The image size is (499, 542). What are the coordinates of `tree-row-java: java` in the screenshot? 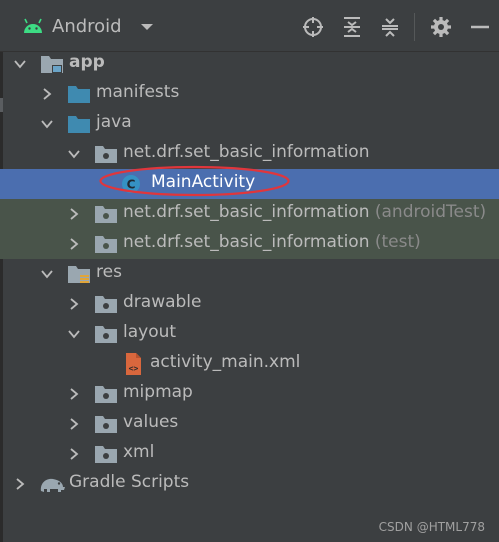 It's located at (249, 124).